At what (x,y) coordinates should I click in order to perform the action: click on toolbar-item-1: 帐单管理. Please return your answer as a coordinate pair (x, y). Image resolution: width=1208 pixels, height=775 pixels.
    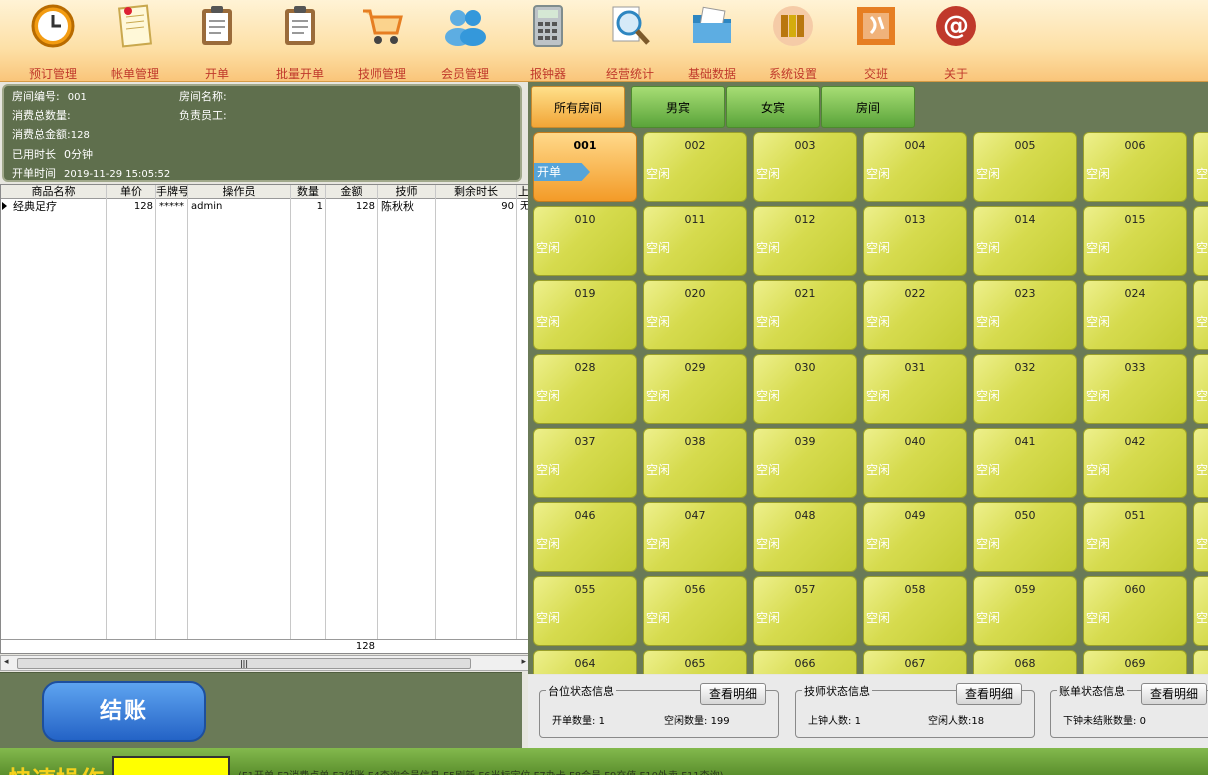
    Looking at the image, I should click on (135, 41).